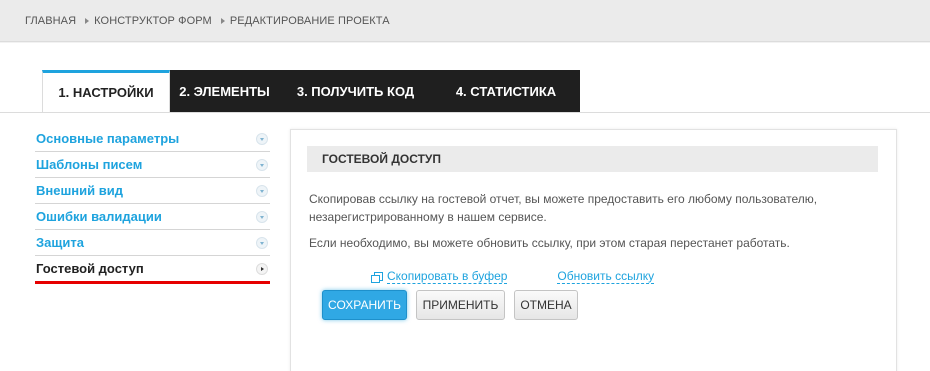 This screenshot has width=930, height=371. Describe the element at coordinates (465, 112) in the screenshot. I see `tab-divider` at that location.